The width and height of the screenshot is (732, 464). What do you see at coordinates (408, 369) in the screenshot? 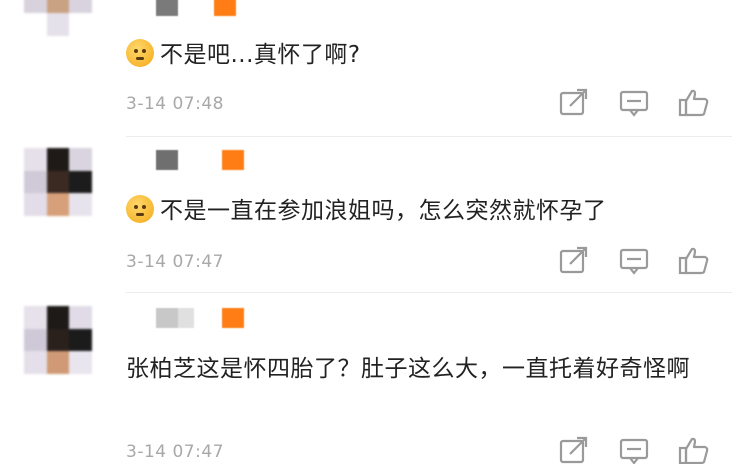
I see `comment-text: 张柏芝这是怀四胎了？肚子这么大，一直托着好奇怪啊` at bounding box center [408, 369].